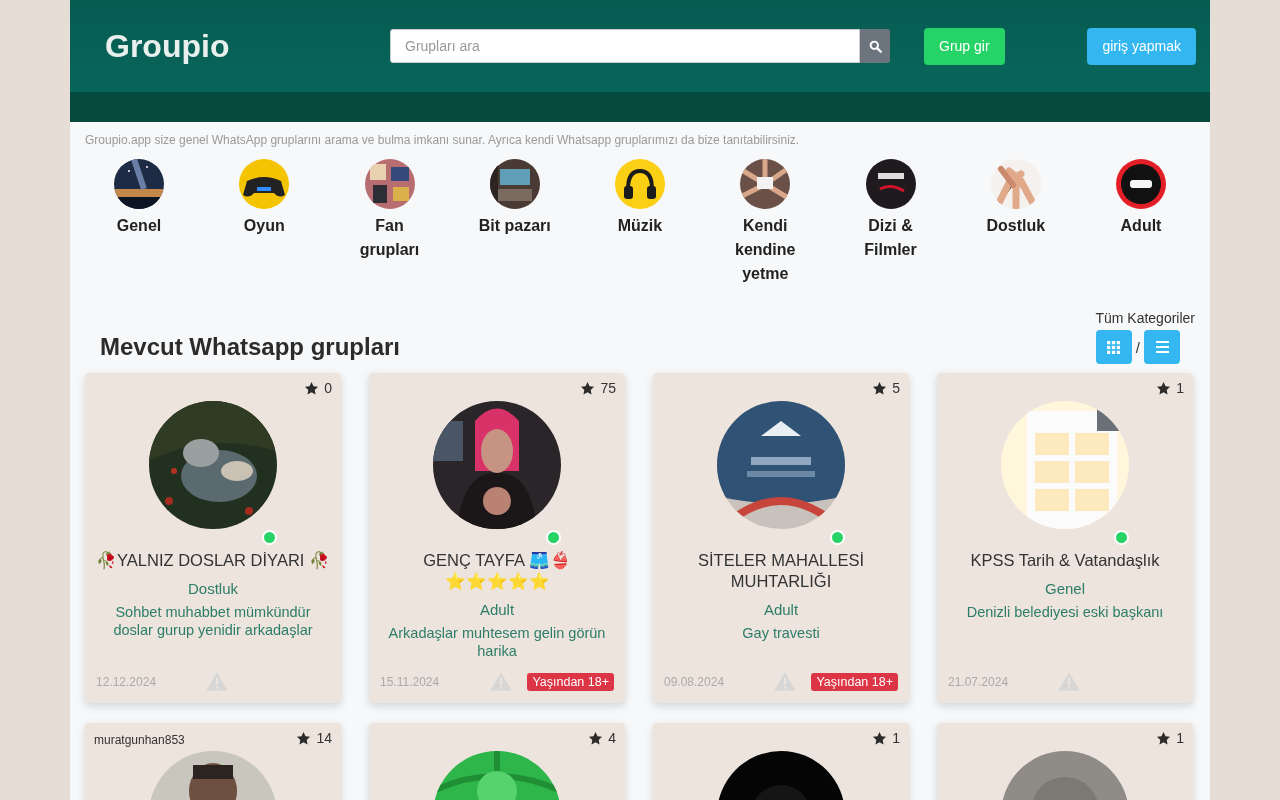 Image resolution: width=1280 pixels, height=800 pixels. Describe the element at coordinates (612, 738) in the screenshot. I see `rating-count: 4` at that location.